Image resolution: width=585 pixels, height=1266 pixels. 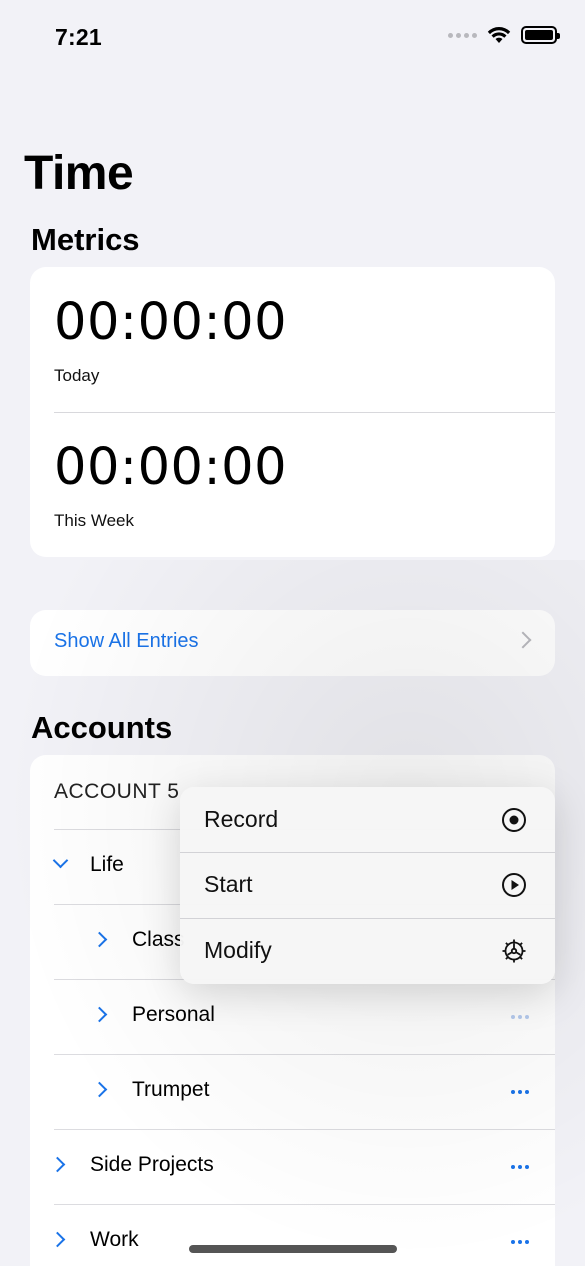 What do you see at coordinates (514, 885) in the screenshot?
I see `play-circle-icon` at bounding box center [514, 885].